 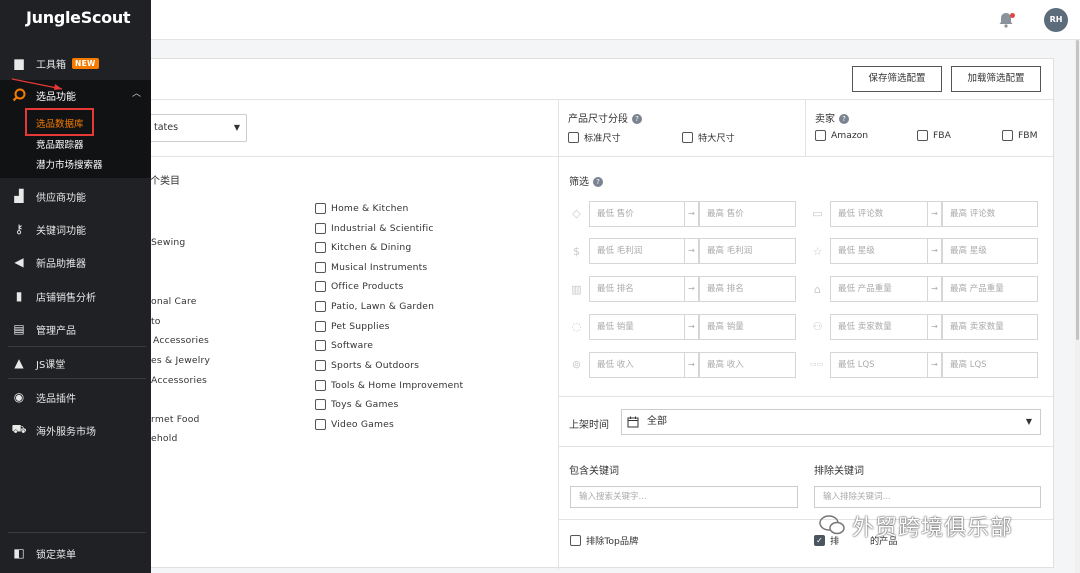 What do you see at coordinates (361, 208) in the screenshot?
I see `category-checkbox: Home & Kitchen` at bounding box center [361, 208].